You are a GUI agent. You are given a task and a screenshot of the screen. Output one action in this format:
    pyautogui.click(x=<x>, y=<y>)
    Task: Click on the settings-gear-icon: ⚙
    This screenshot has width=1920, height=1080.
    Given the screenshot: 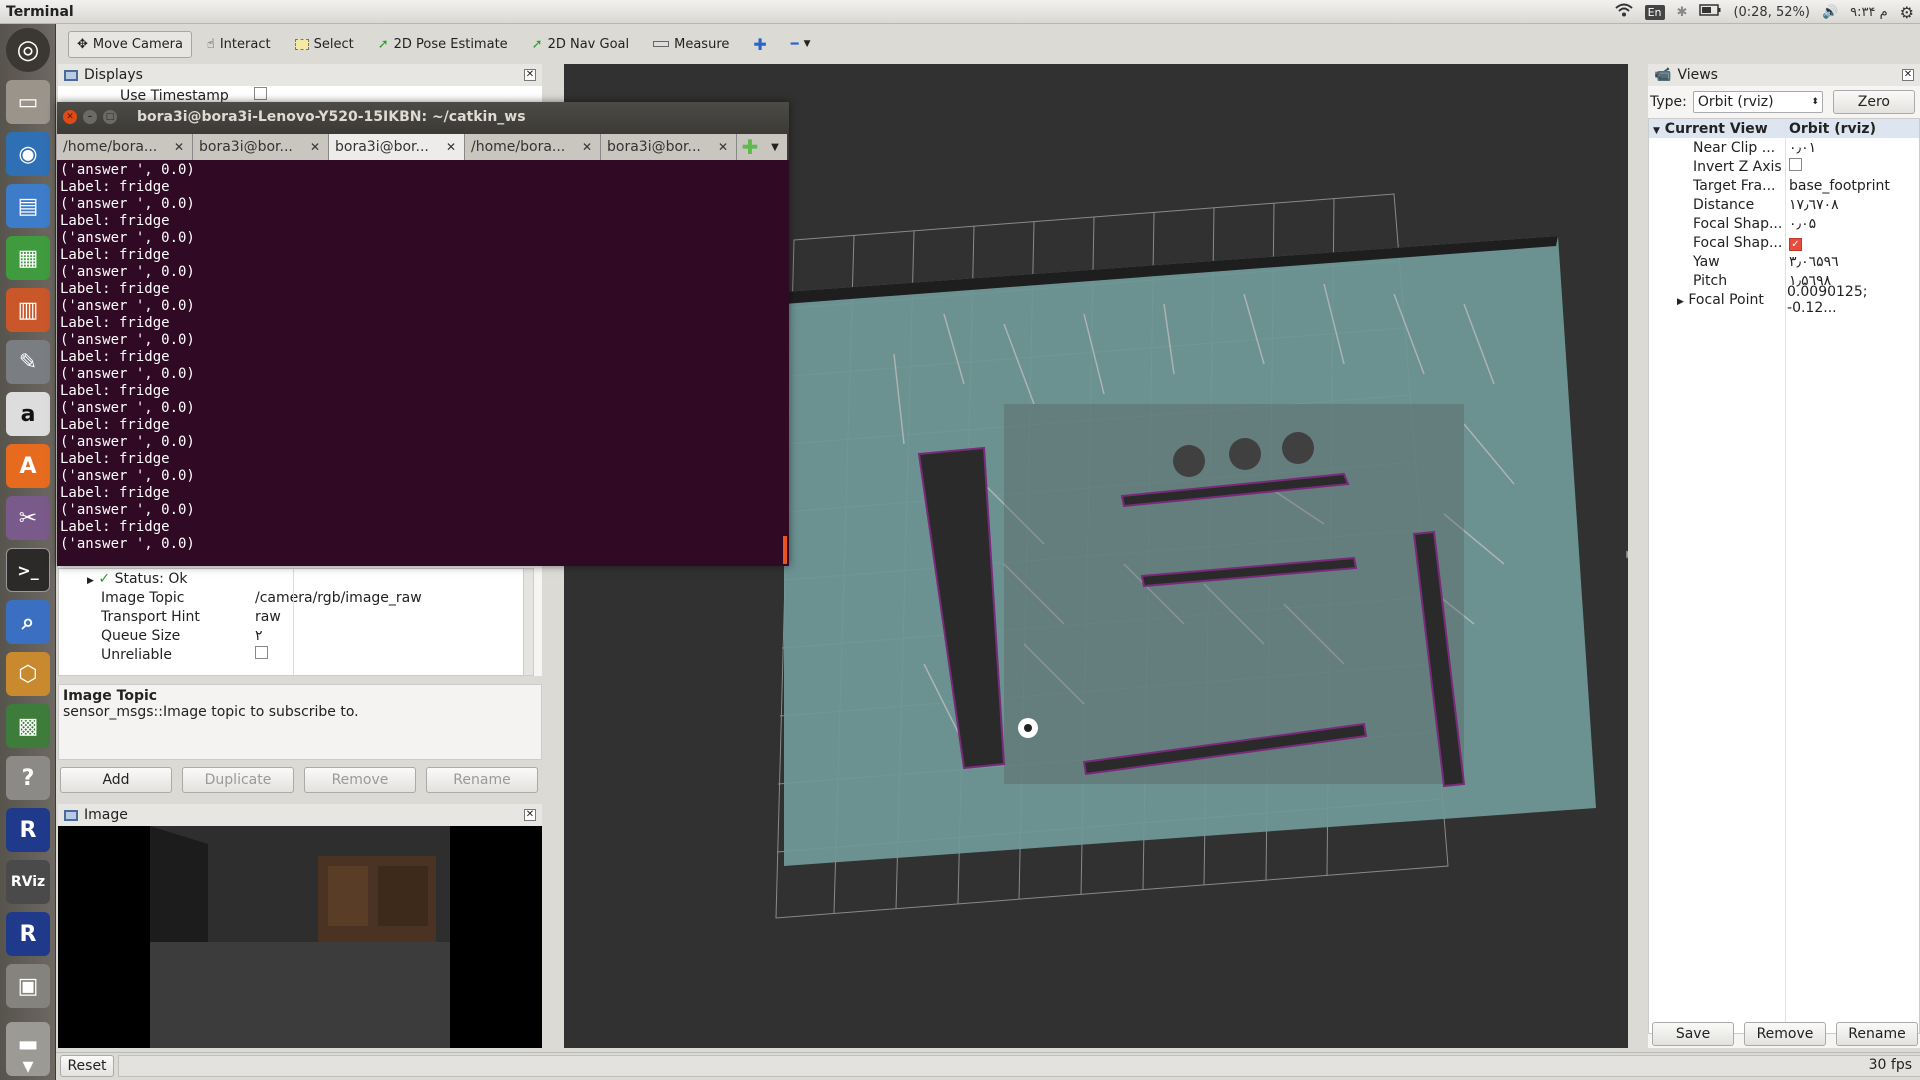 What is the action you would take?
    pyautogui.click(x=1907, y=12)
    